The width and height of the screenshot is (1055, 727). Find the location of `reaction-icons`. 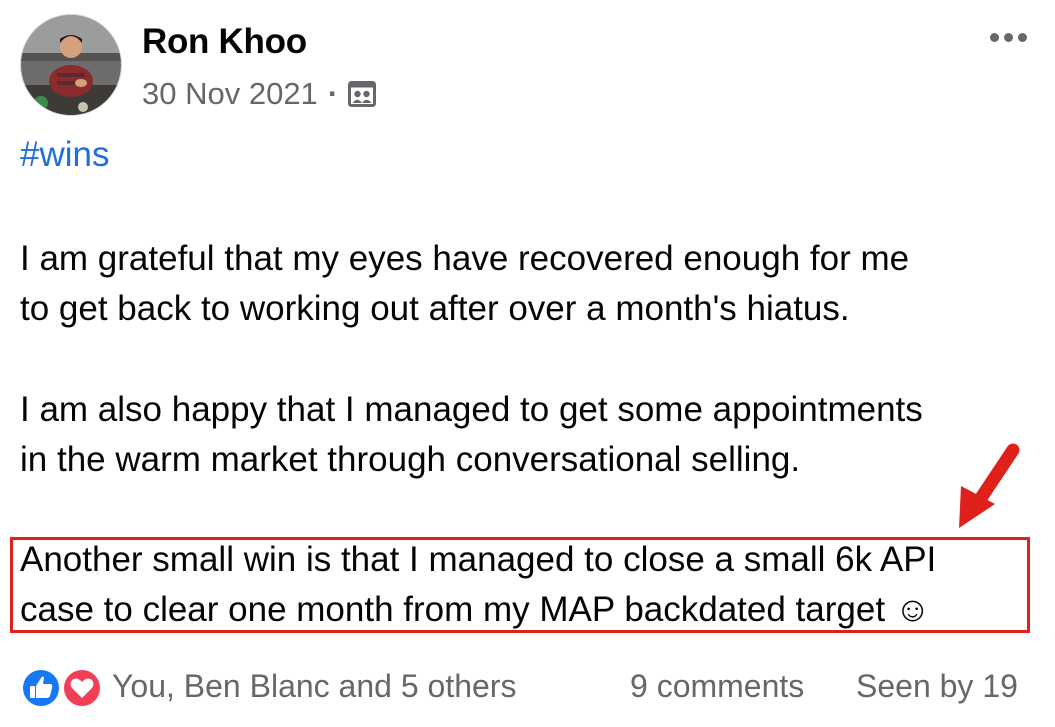

reaction-icons is located at coordinates (63, 688).